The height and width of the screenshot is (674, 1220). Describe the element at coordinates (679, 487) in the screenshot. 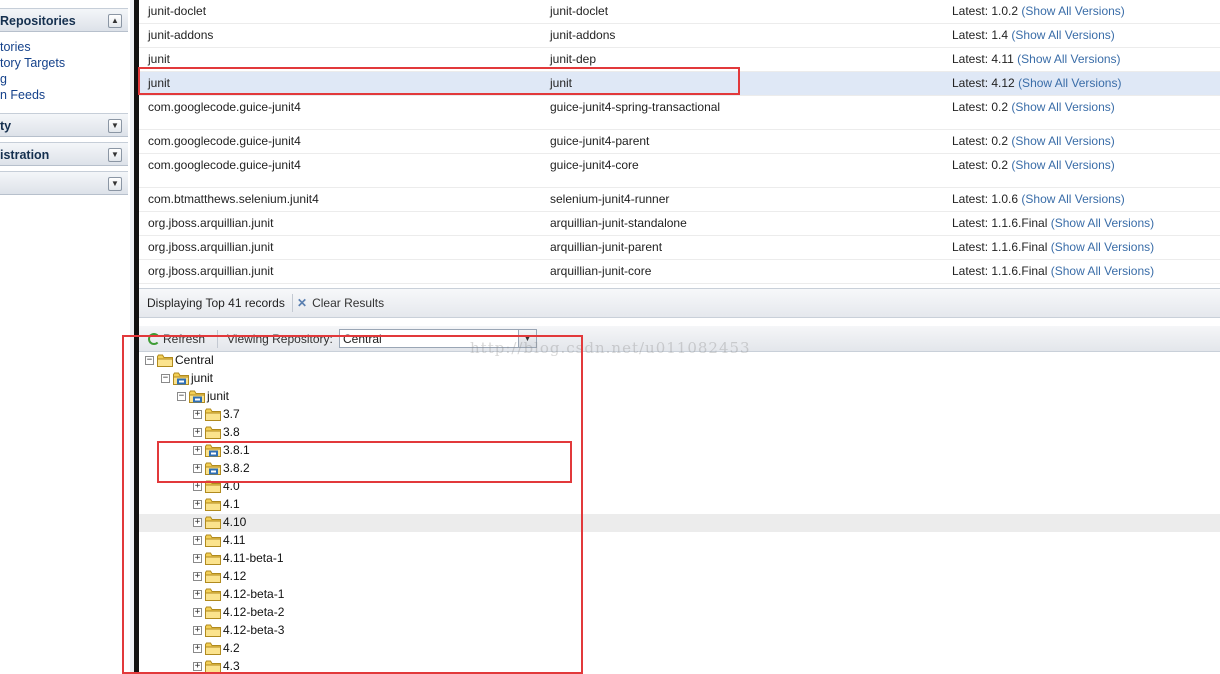

I see `tree-node: +4.0` at that location.